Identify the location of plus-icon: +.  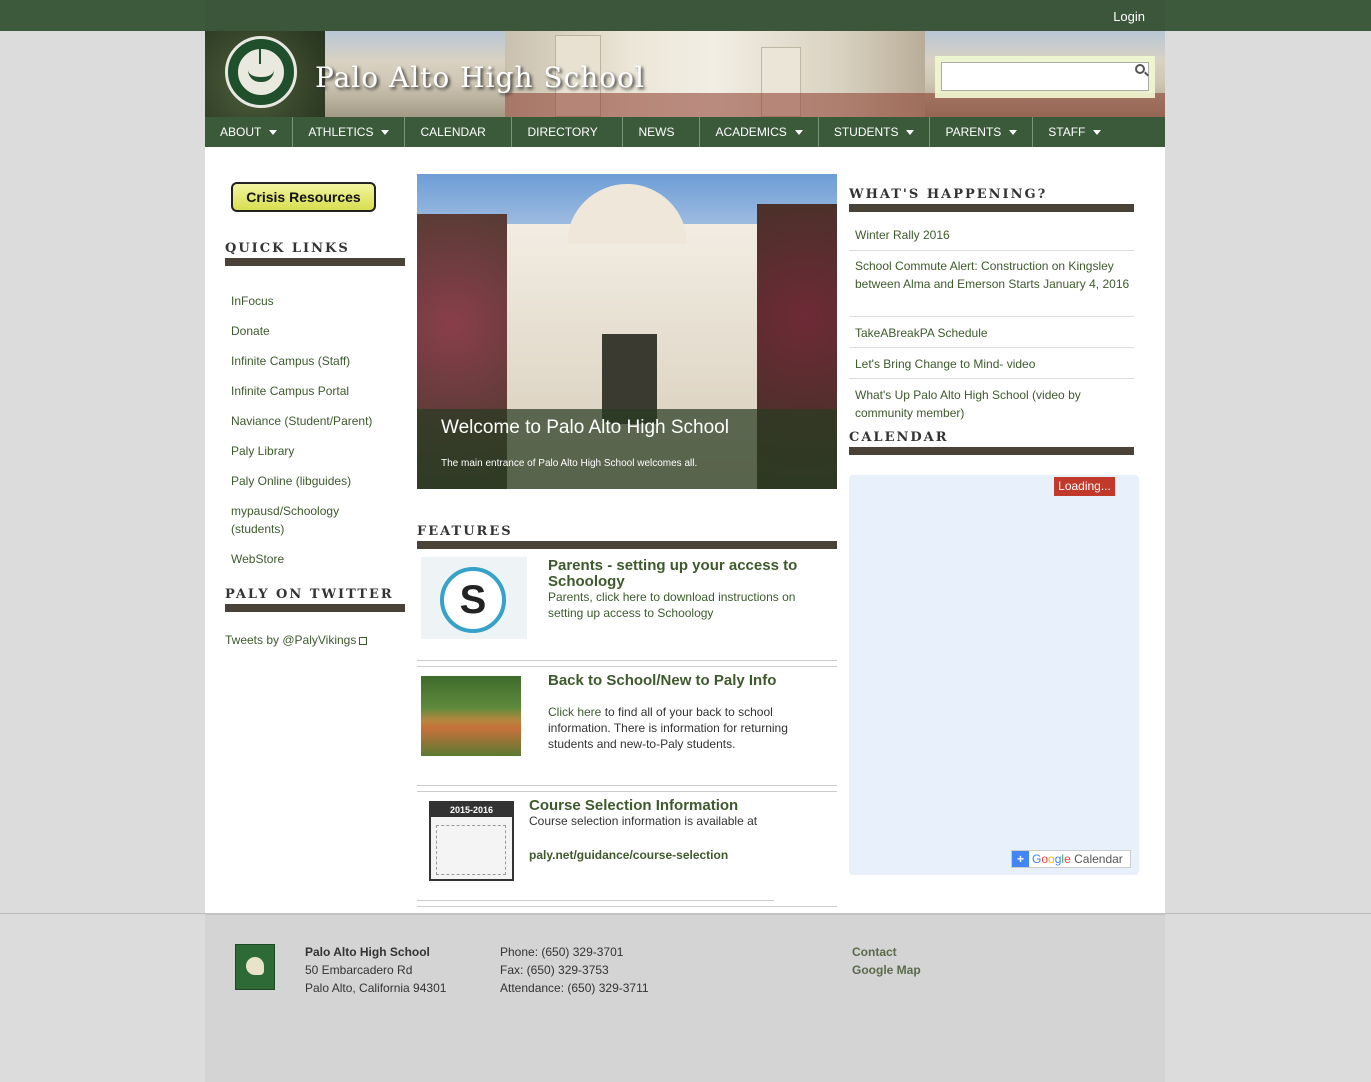
(1020, 859).